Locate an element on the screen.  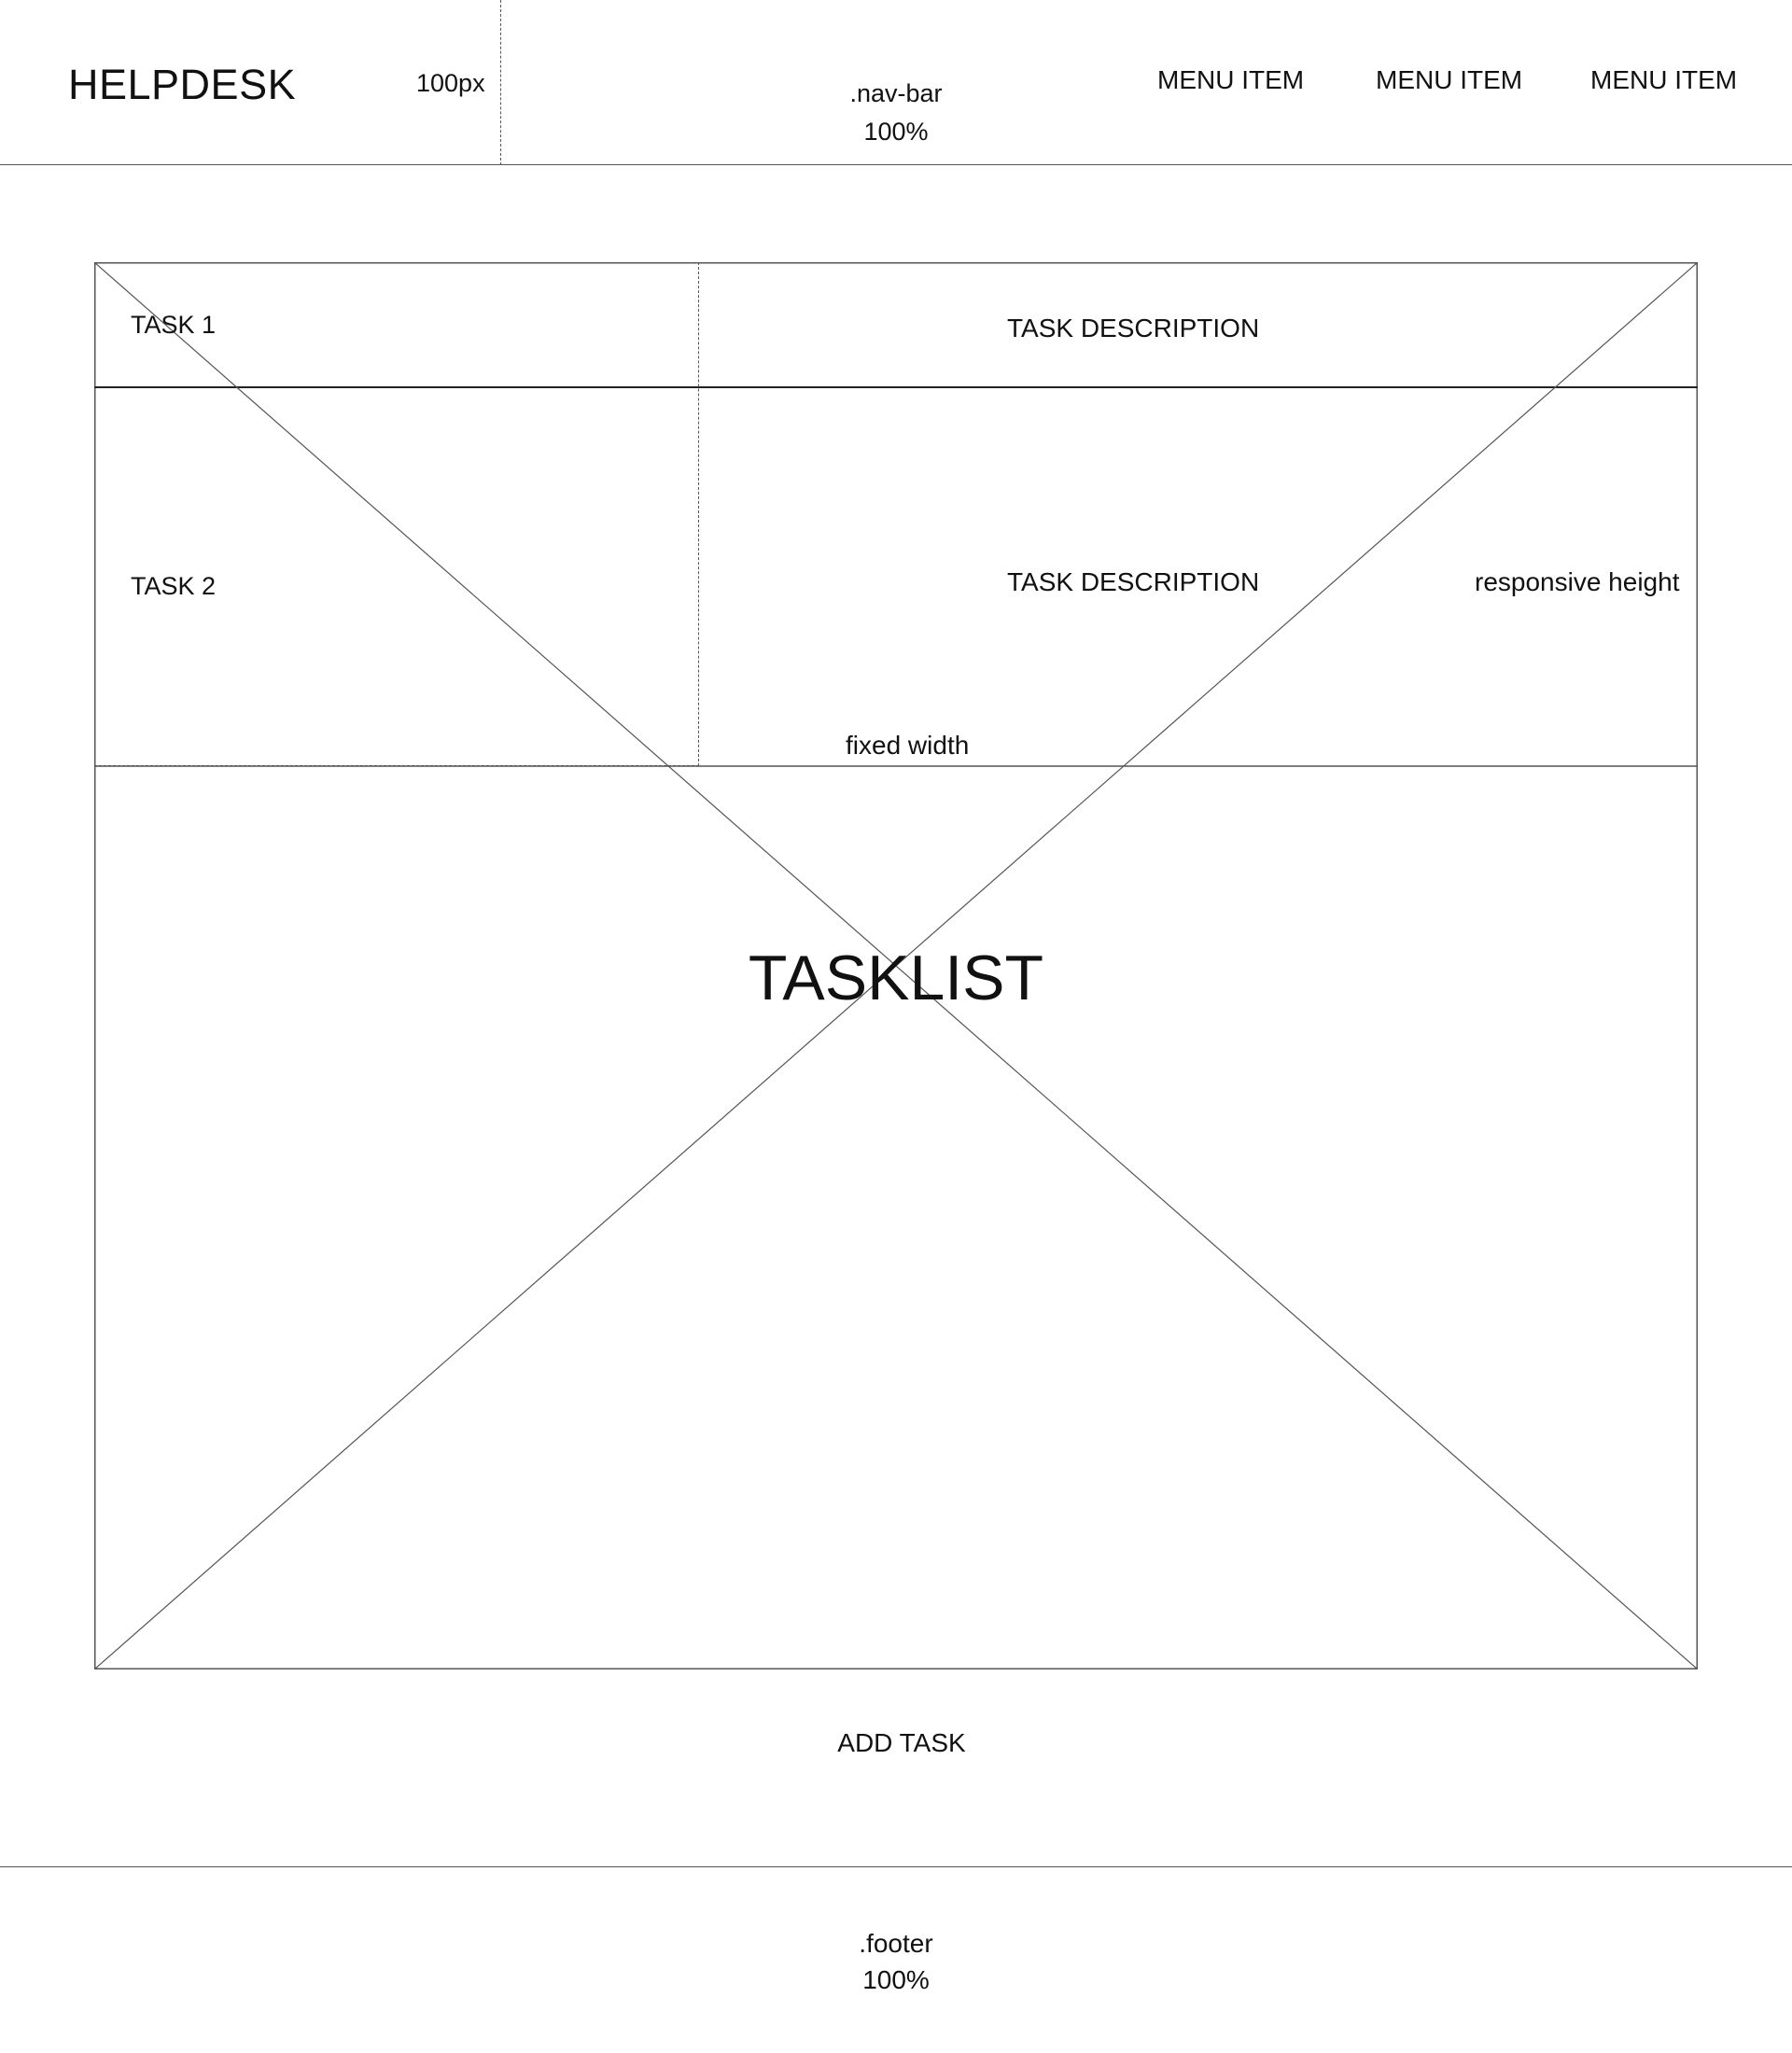
task-row-1: TASK 1 TASK DESCRIPTION is located at coordinates (896, 324).